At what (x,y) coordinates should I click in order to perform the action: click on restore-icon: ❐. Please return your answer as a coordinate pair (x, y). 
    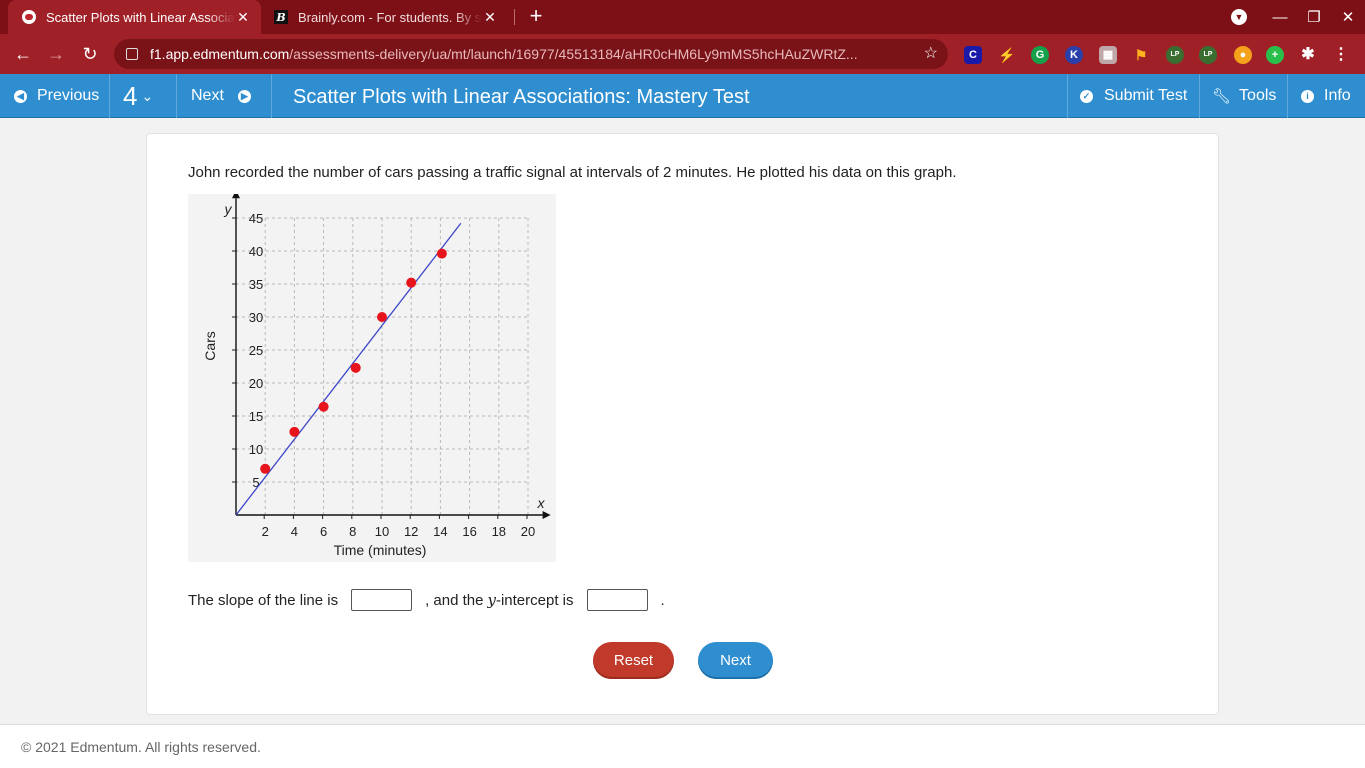
    Looking at the image, I should click on (1314, 17).